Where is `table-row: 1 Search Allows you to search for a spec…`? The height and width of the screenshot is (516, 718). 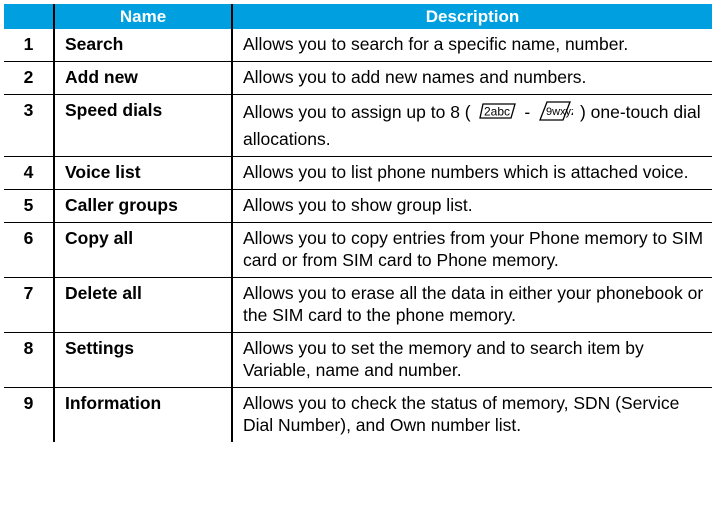
table-row: 1 Search Allows you to search for a spec… is located at coordinates (358, 45).